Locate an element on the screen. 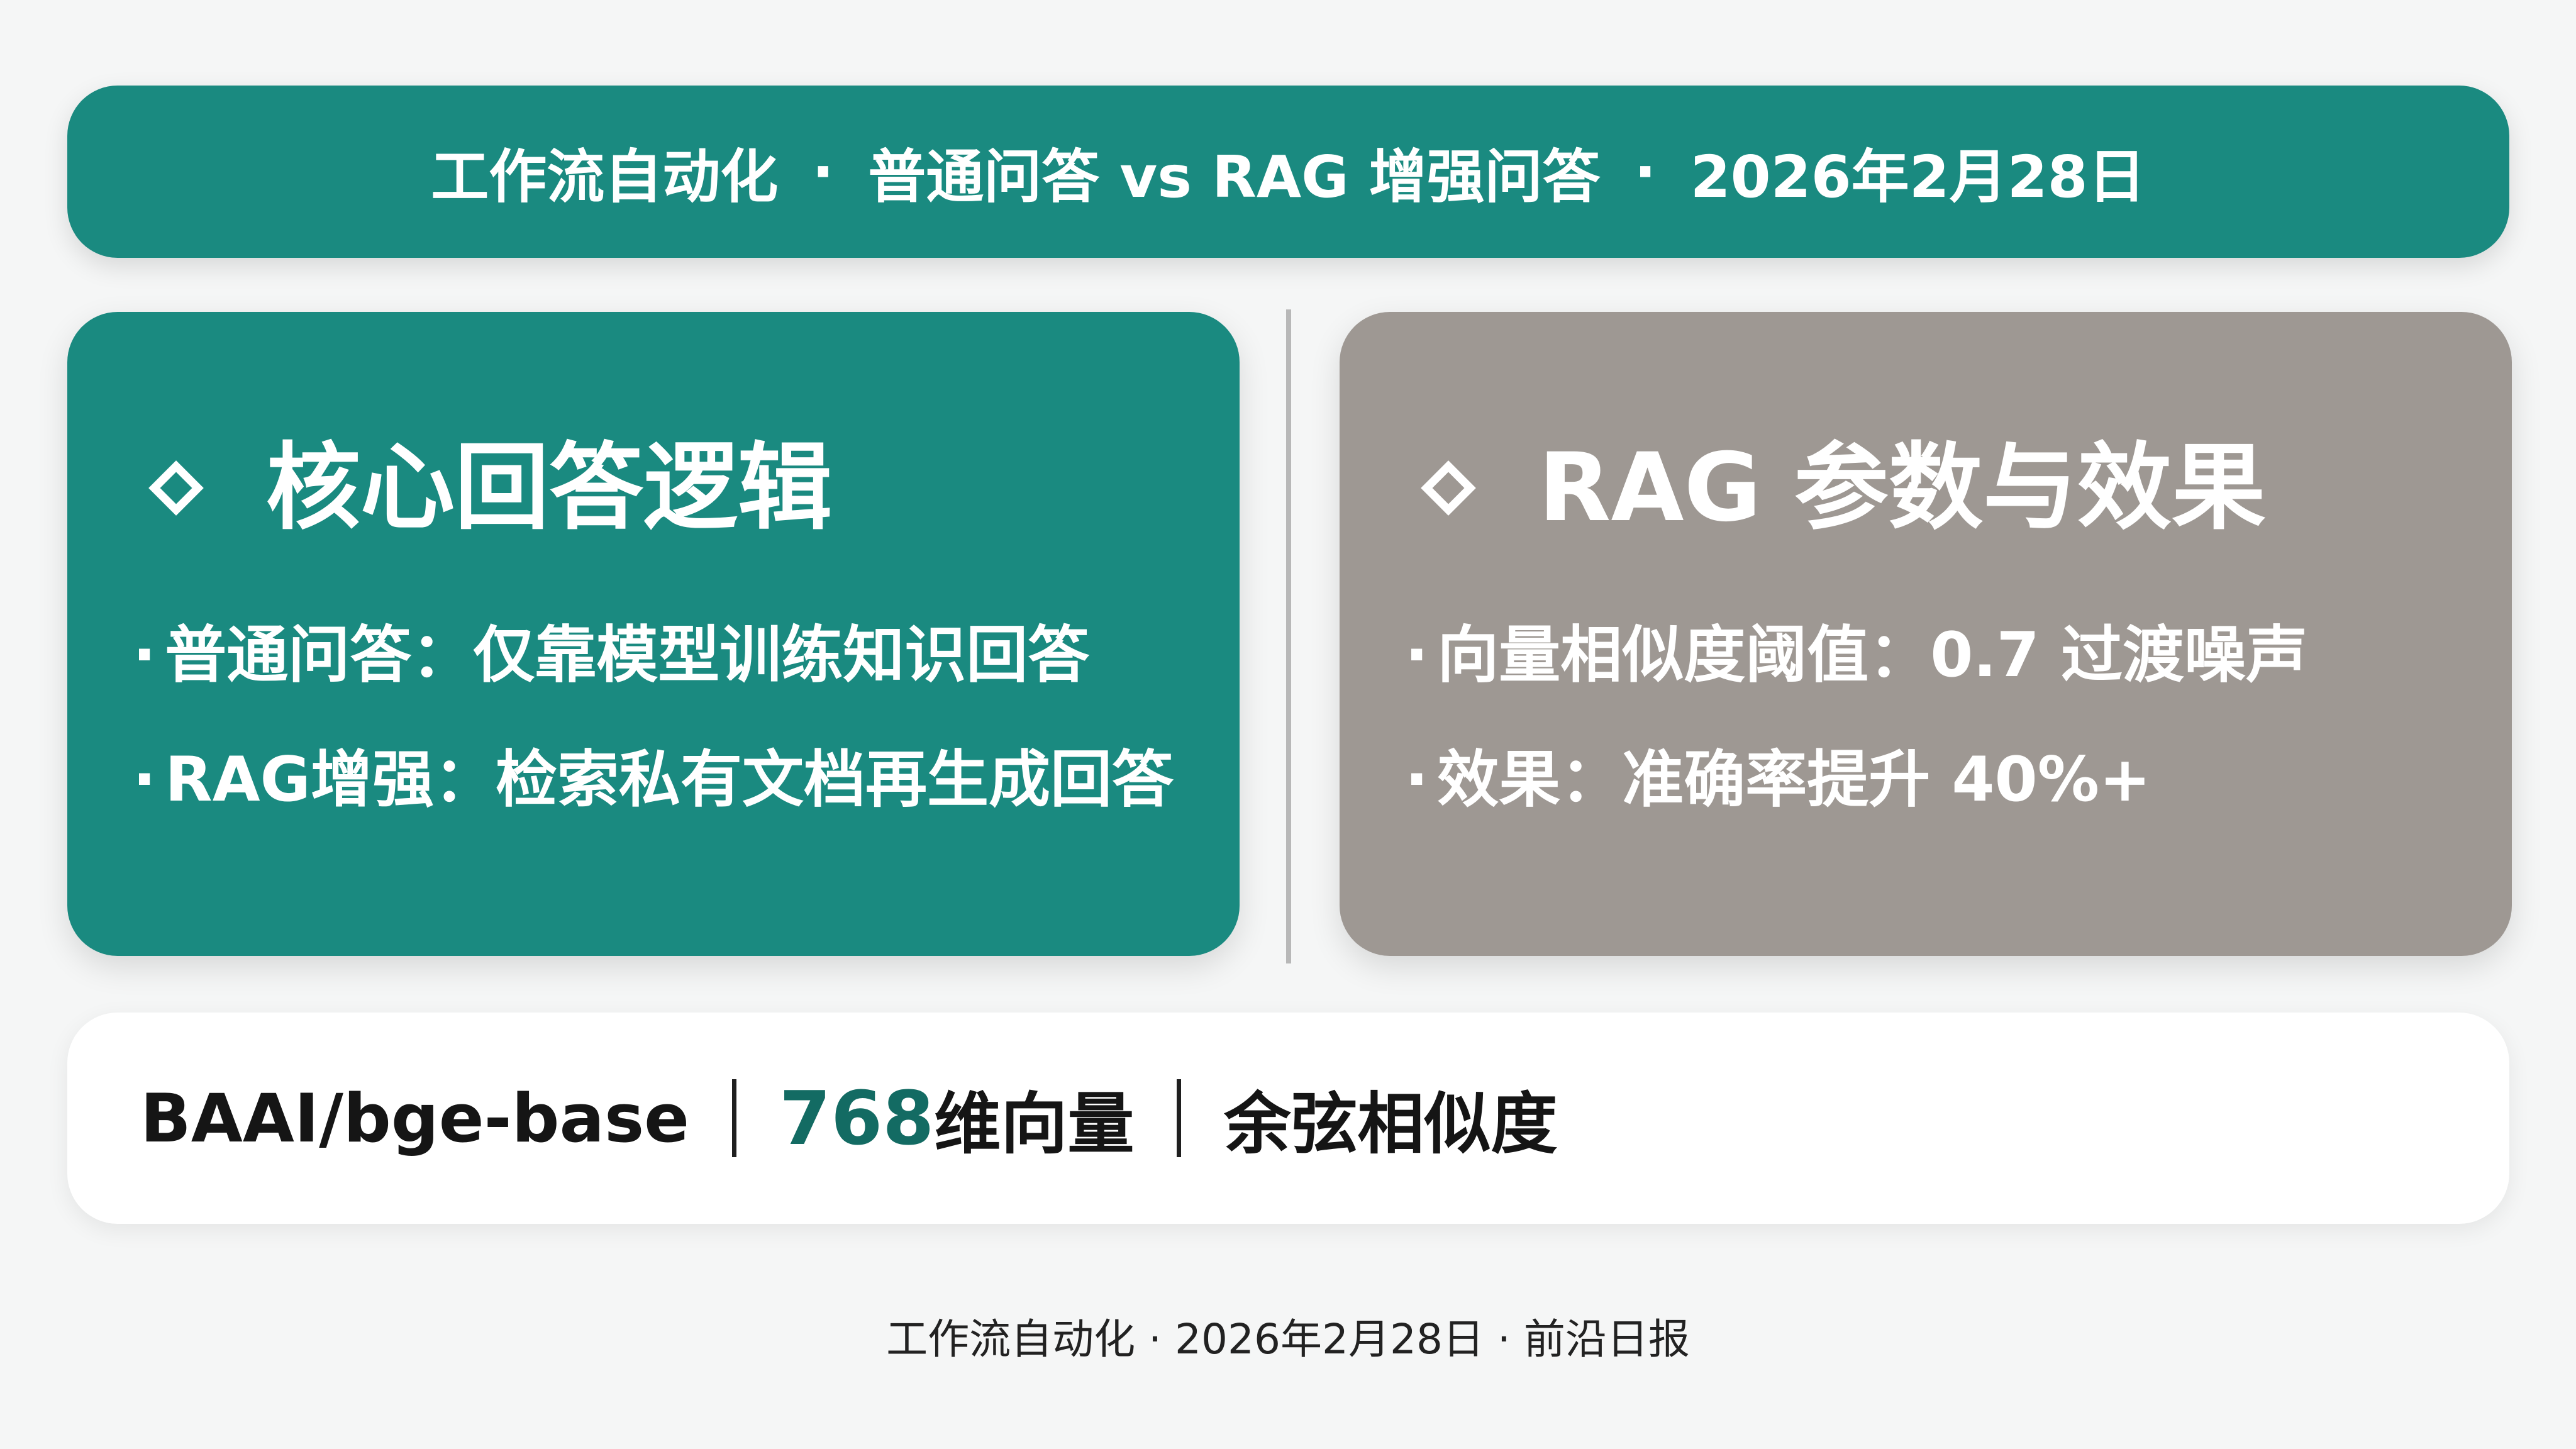  header-subject: 普通问答 vs RAG 增强问答 is located at coordinates (1234, 177).